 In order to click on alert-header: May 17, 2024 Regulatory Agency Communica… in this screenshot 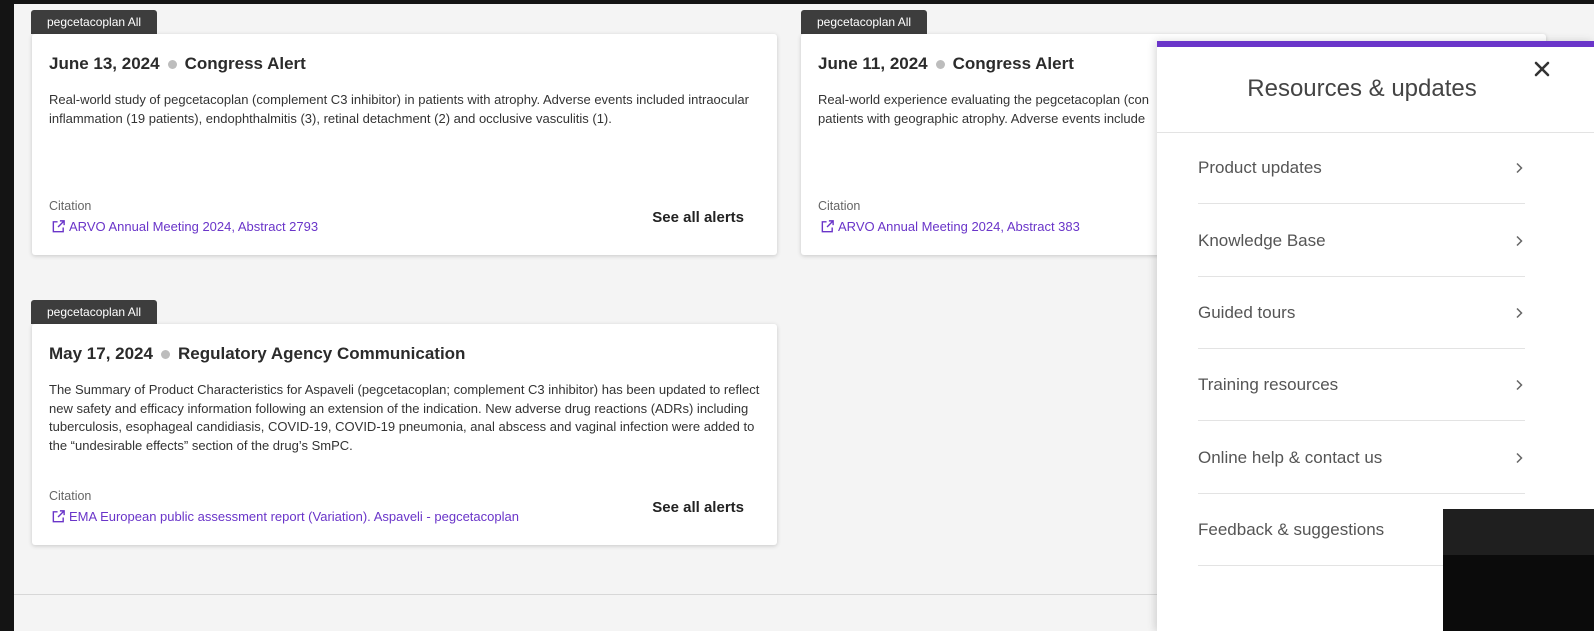, I will do `click(257, 354)`.